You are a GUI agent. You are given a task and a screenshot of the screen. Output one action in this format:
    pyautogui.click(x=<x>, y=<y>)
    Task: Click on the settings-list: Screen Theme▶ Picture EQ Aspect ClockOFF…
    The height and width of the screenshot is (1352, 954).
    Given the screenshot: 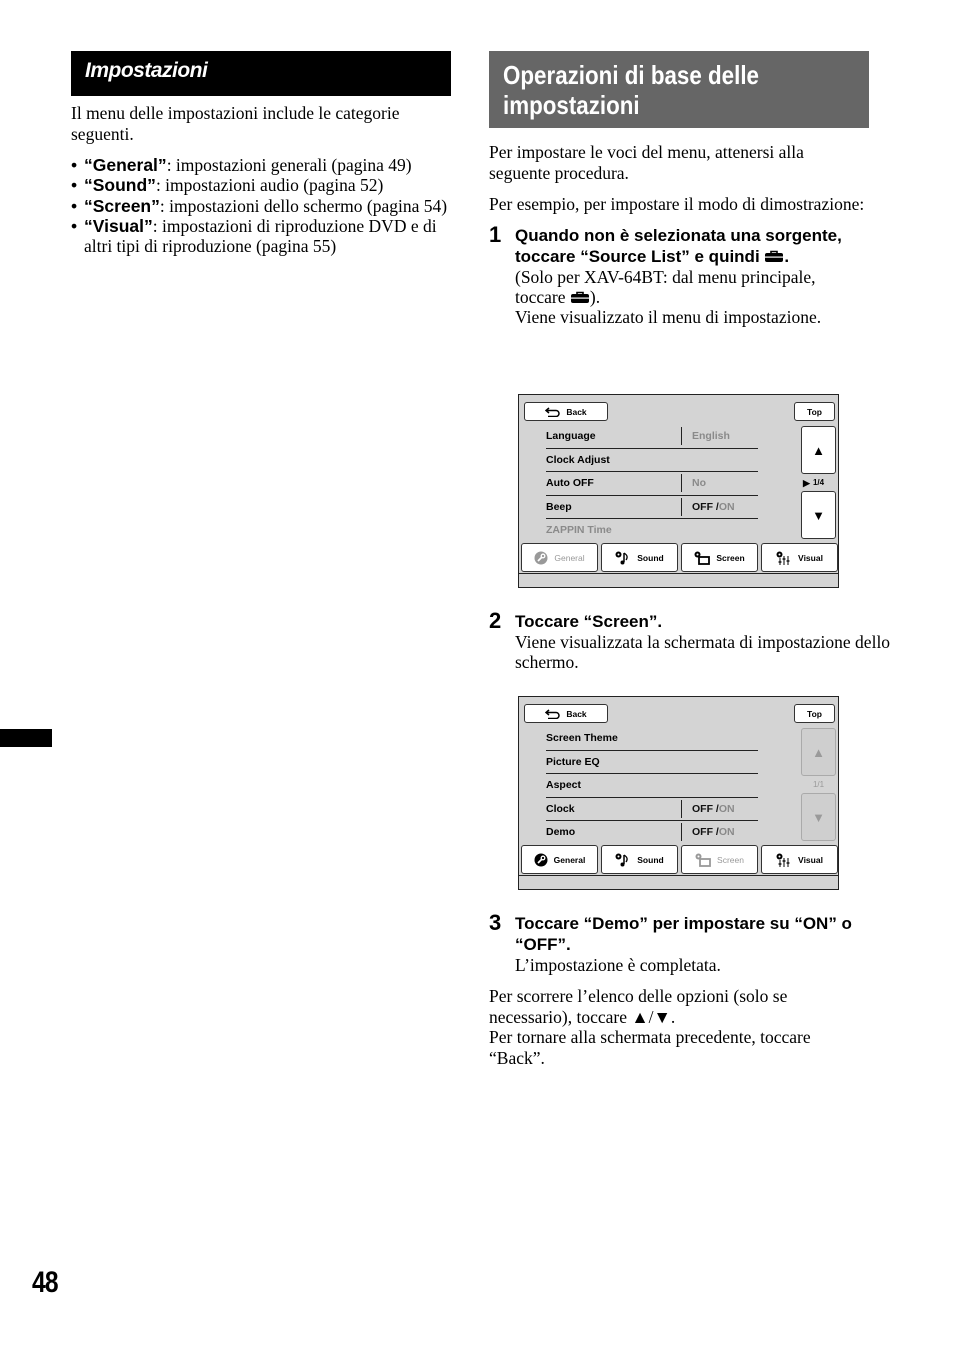 What is the action you would take?
    pyautogui.click(x=678, y=785)
    